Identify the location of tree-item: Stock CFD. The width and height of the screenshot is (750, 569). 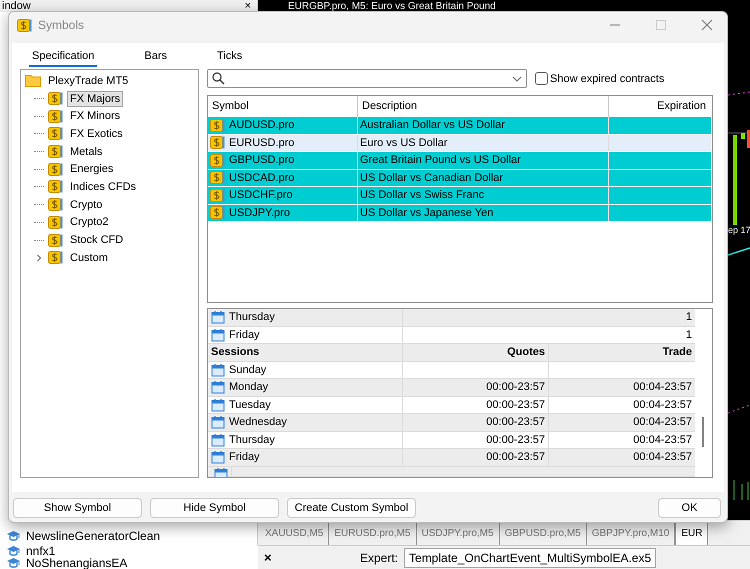
(96, 240).